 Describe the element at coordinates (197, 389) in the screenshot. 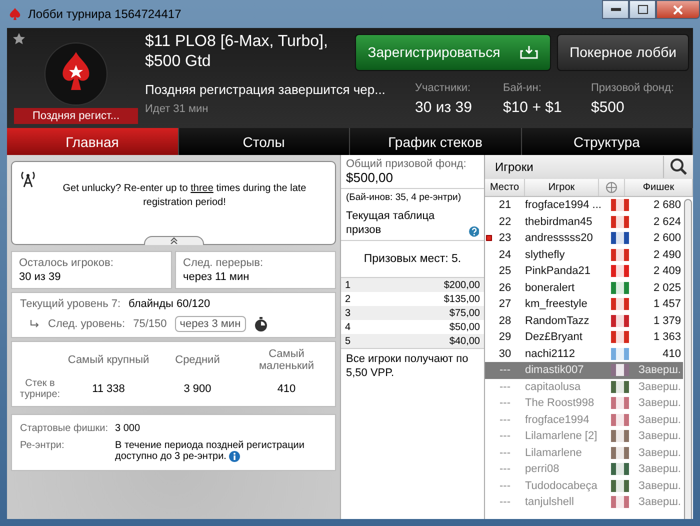

I see `stack-value: 3 900` at that location.